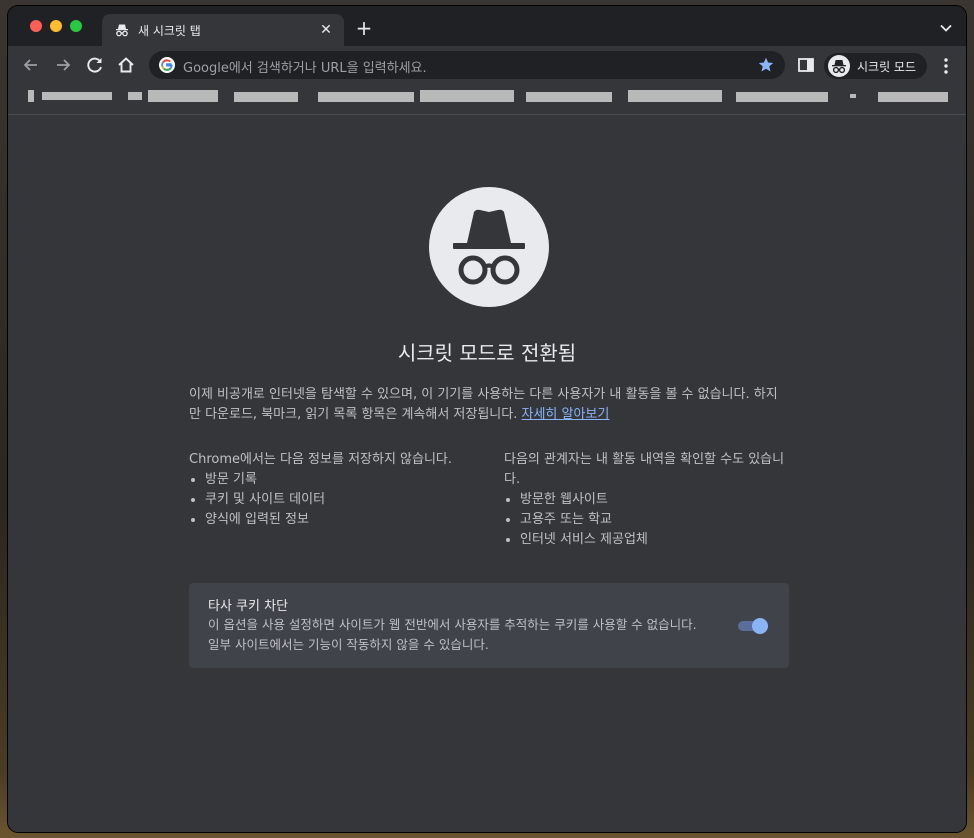  What do you see at coordinates (806, 65) in the screenshot?
I see `side-panel-icon` at bounding box center [806, 65].